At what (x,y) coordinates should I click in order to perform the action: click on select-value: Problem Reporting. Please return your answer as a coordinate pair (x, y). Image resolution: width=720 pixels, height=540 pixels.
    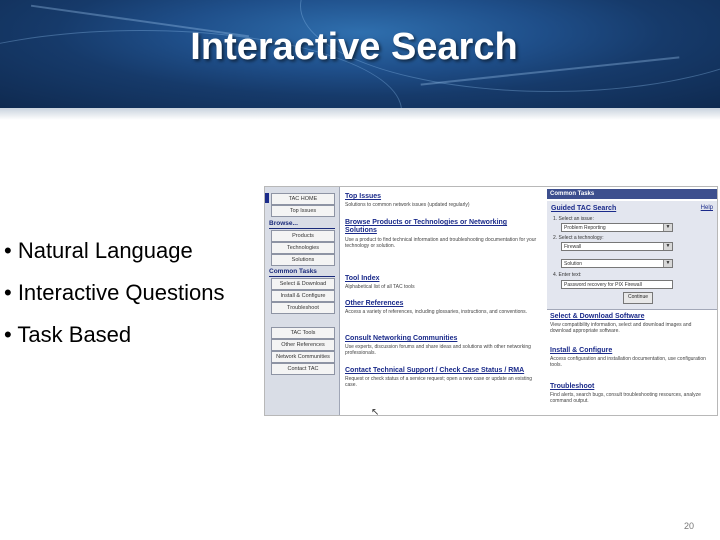
    Looking at the image, I should click on (585, 228).